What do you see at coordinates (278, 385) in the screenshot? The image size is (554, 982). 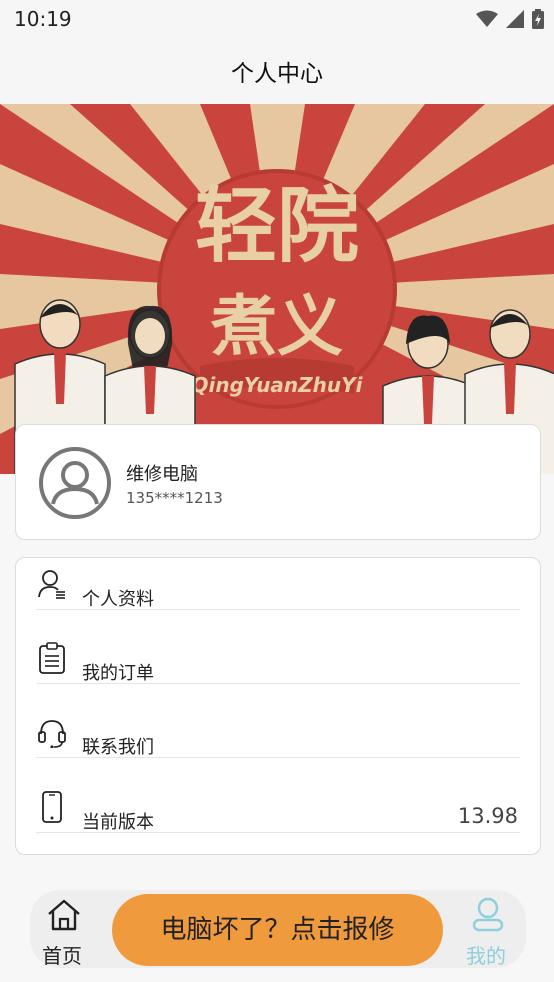 I see `banner-latin: QingYuanZhuYi` at bounding box center [278, 385].